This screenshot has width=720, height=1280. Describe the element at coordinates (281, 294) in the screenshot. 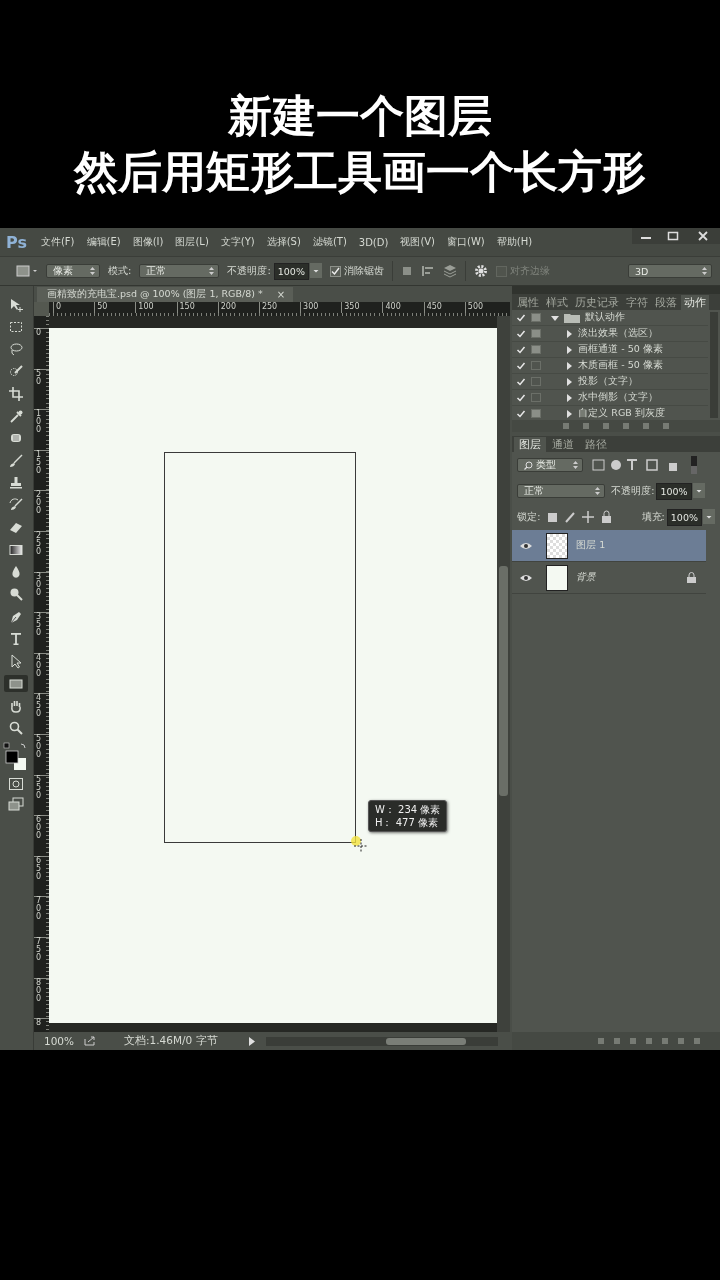

I see `close-tab-button: ×` at that location.